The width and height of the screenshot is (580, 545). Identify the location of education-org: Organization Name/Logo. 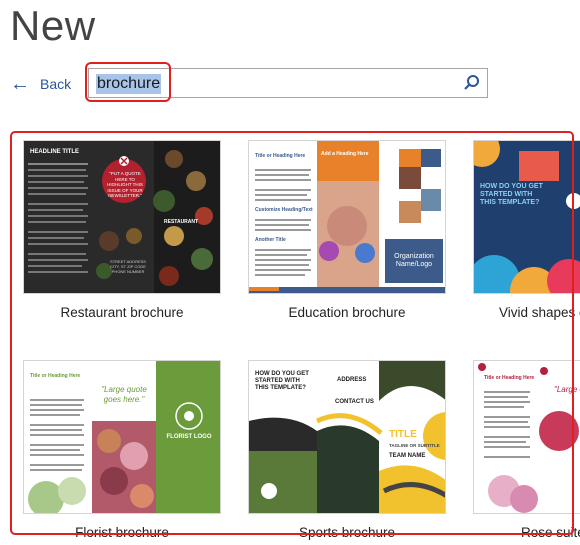
(414, 260).